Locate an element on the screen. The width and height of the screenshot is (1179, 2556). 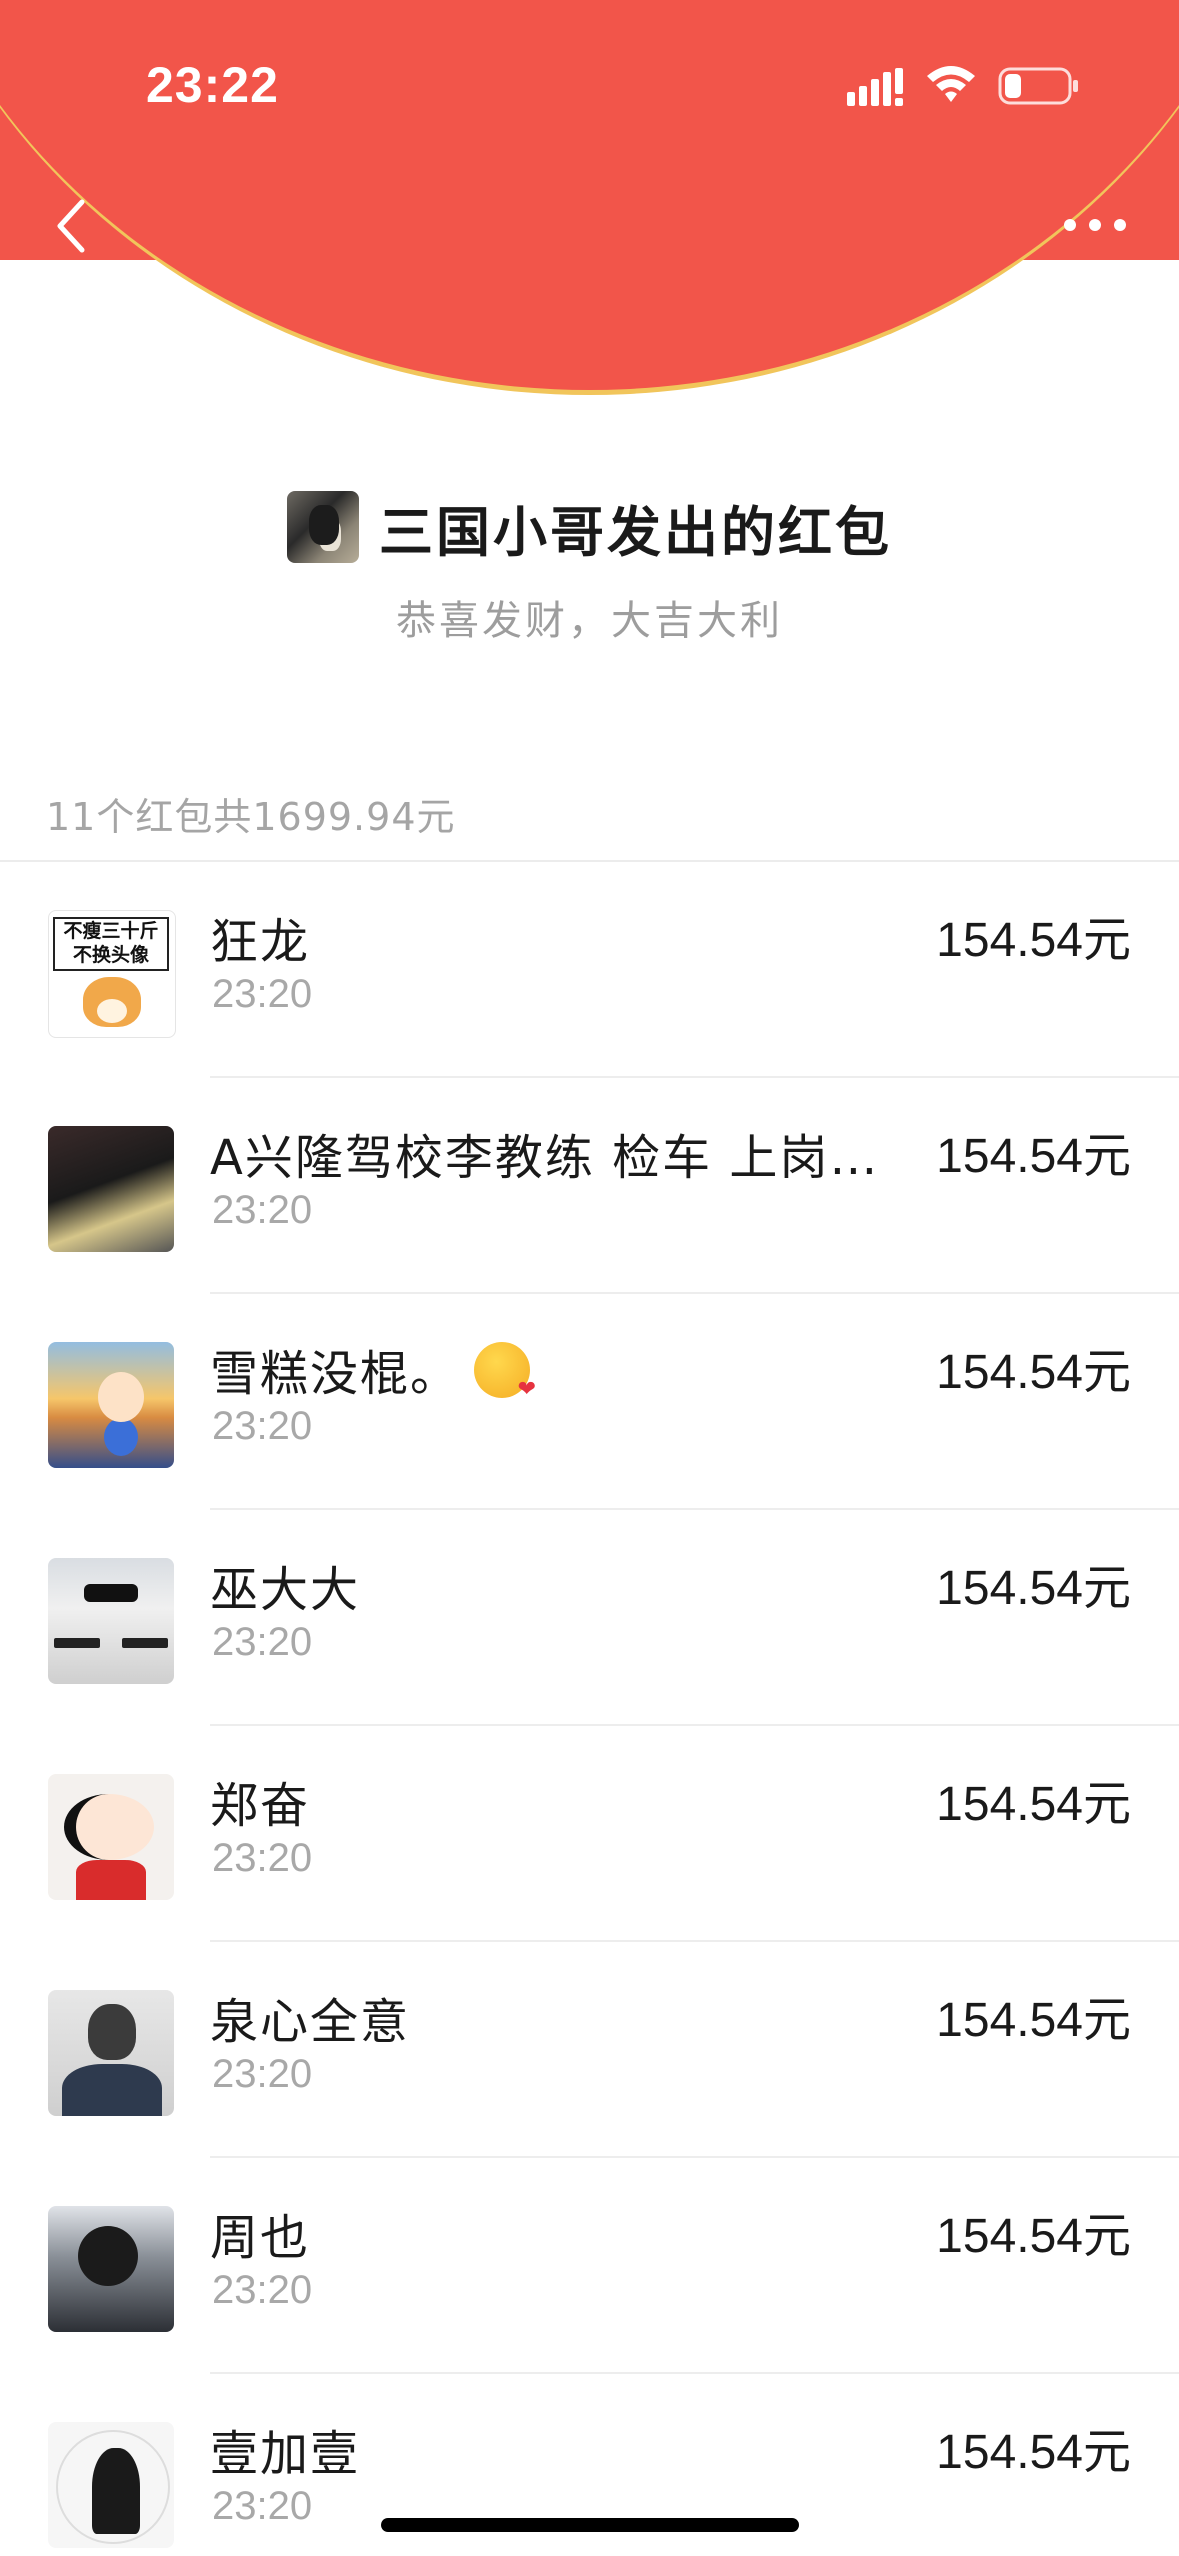
claimer-name: 泉心全意 is located at coordinates (310, 2022).